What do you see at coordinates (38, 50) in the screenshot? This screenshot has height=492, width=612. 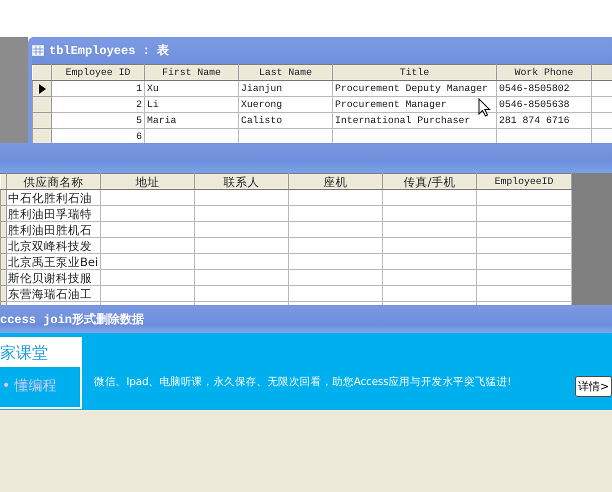 I see `table-icon` at bounding box center [38, 50].